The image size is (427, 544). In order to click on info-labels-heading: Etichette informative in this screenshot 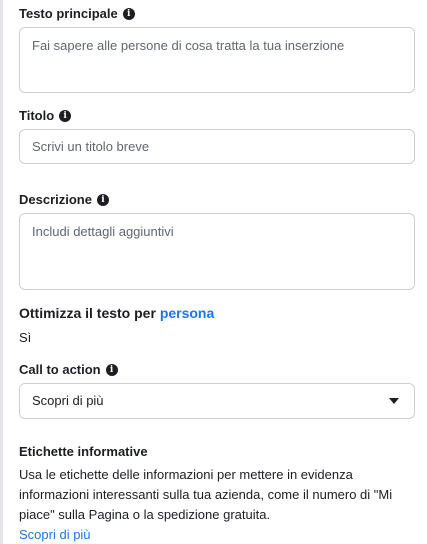, I will do `click(83, 451)`.